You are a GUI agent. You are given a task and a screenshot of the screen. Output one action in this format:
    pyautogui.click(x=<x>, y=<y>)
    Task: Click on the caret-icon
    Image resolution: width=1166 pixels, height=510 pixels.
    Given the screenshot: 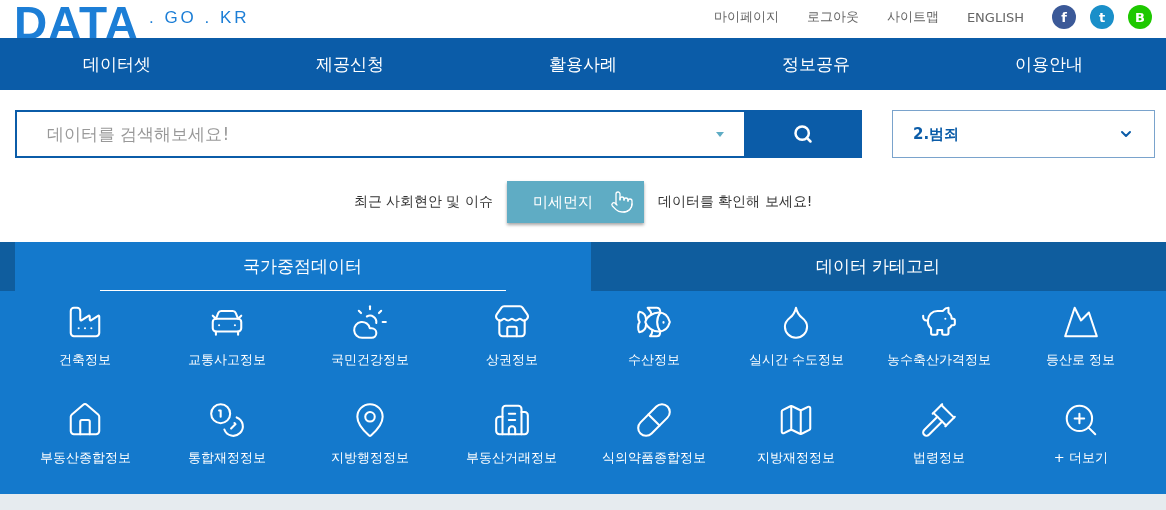 What is the action you would take?
    pyautogui.click(x=720, y=134)
    